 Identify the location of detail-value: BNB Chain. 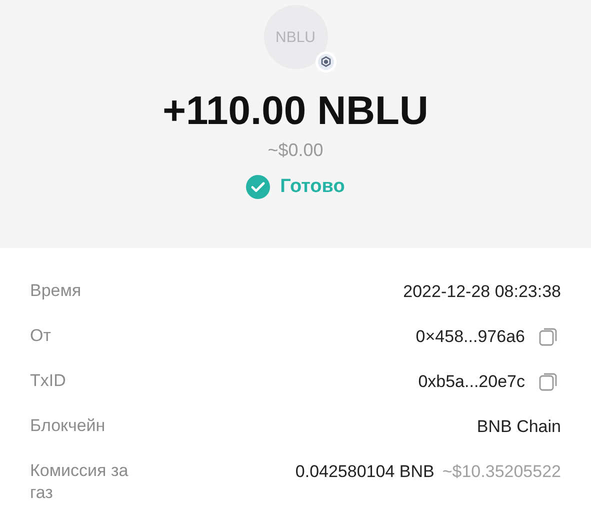
(518, 427).